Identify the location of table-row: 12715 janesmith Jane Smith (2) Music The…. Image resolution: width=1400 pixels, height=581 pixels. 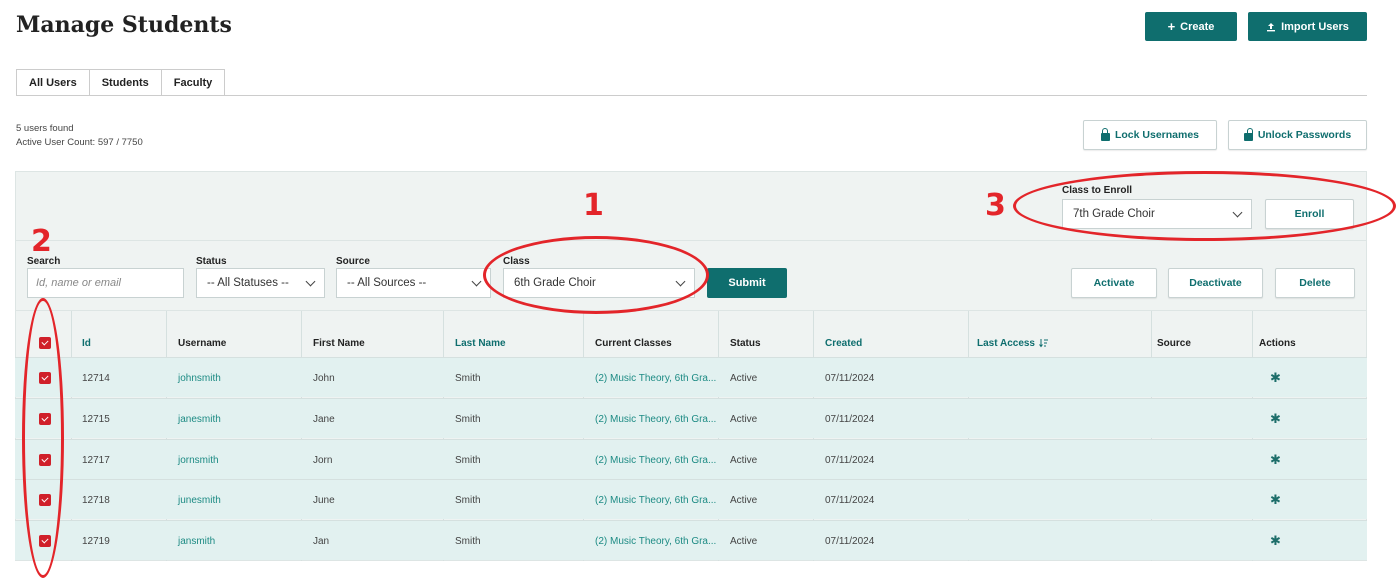
(691, 418).